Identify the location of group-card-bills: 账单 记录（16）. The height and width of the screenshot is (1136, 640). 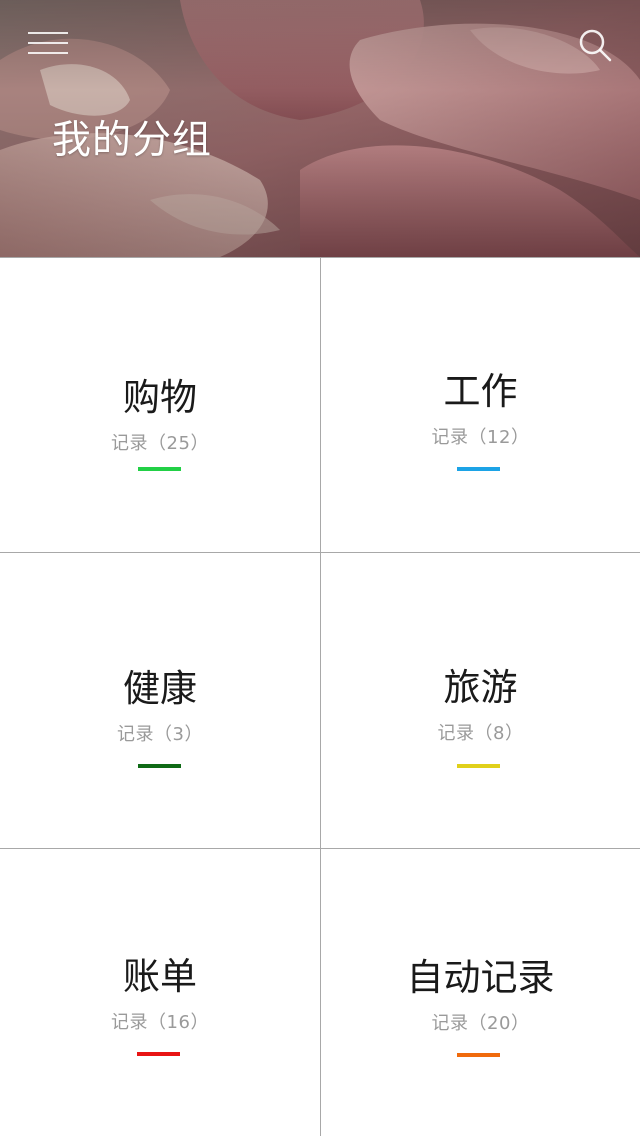
(160, 992).